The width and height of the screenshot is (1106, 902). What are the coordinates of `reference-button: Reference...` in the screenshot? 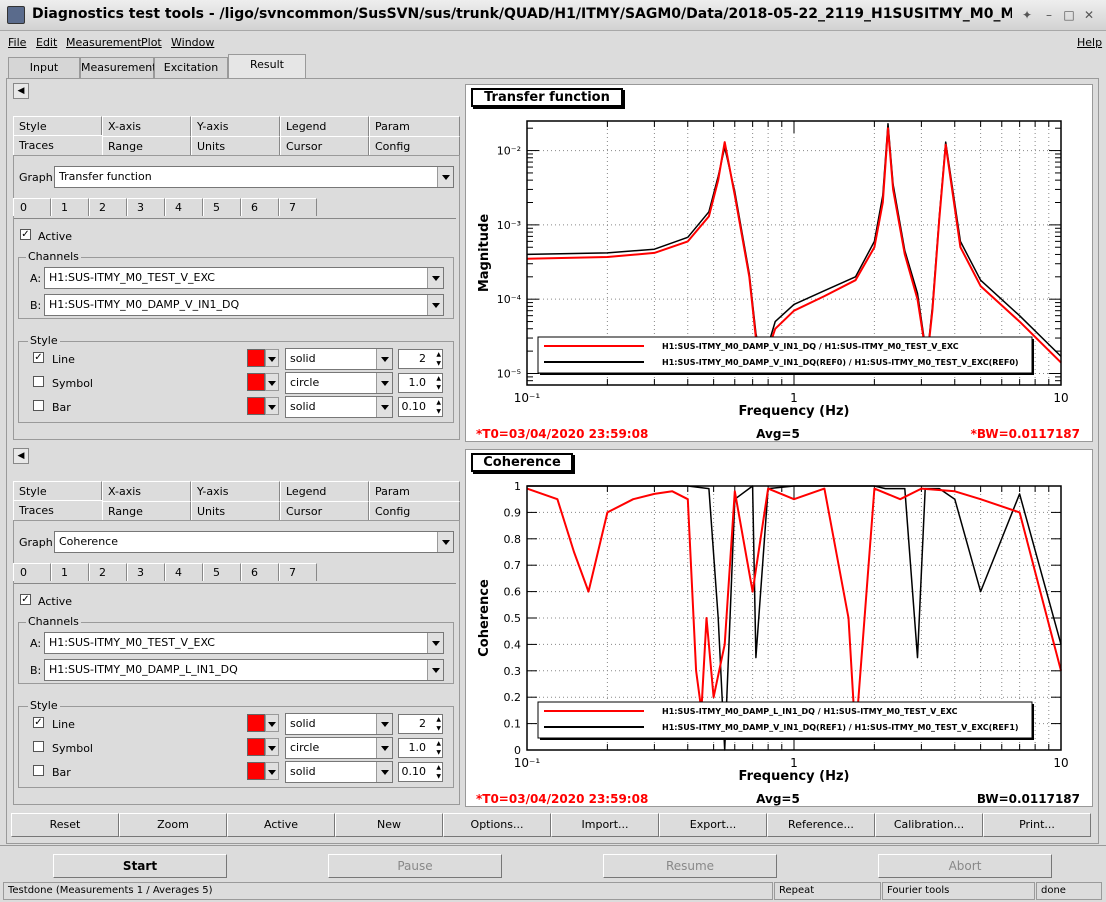 It's located at (821, 825).